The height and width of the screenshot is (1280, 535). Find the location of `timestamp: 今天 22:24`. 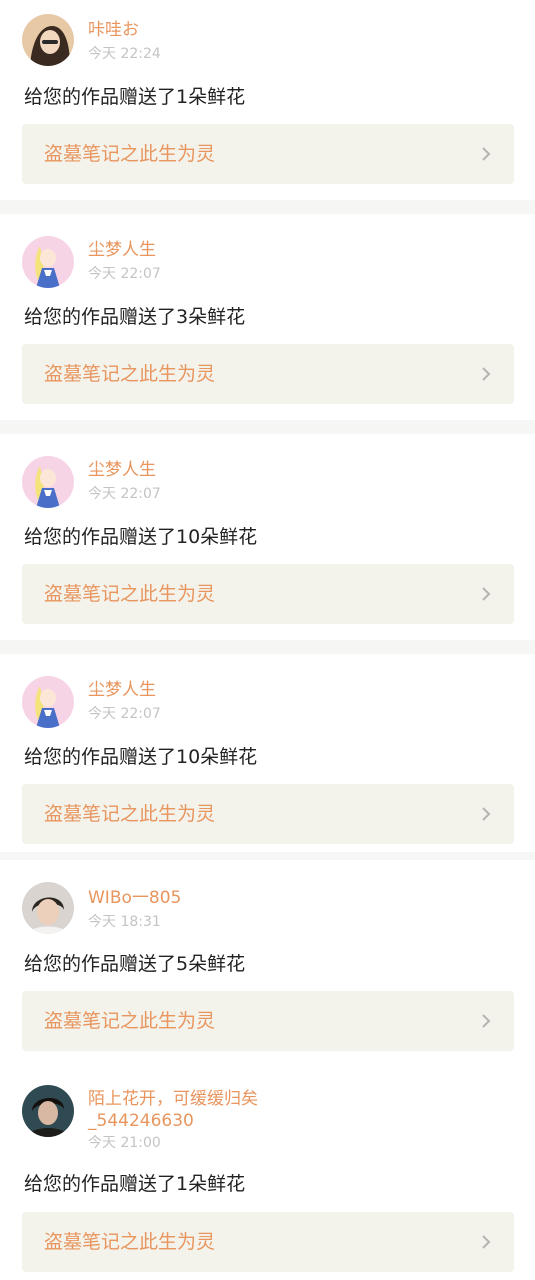

timestamp: 今天 22:24 is located at coordinates (124, 54).